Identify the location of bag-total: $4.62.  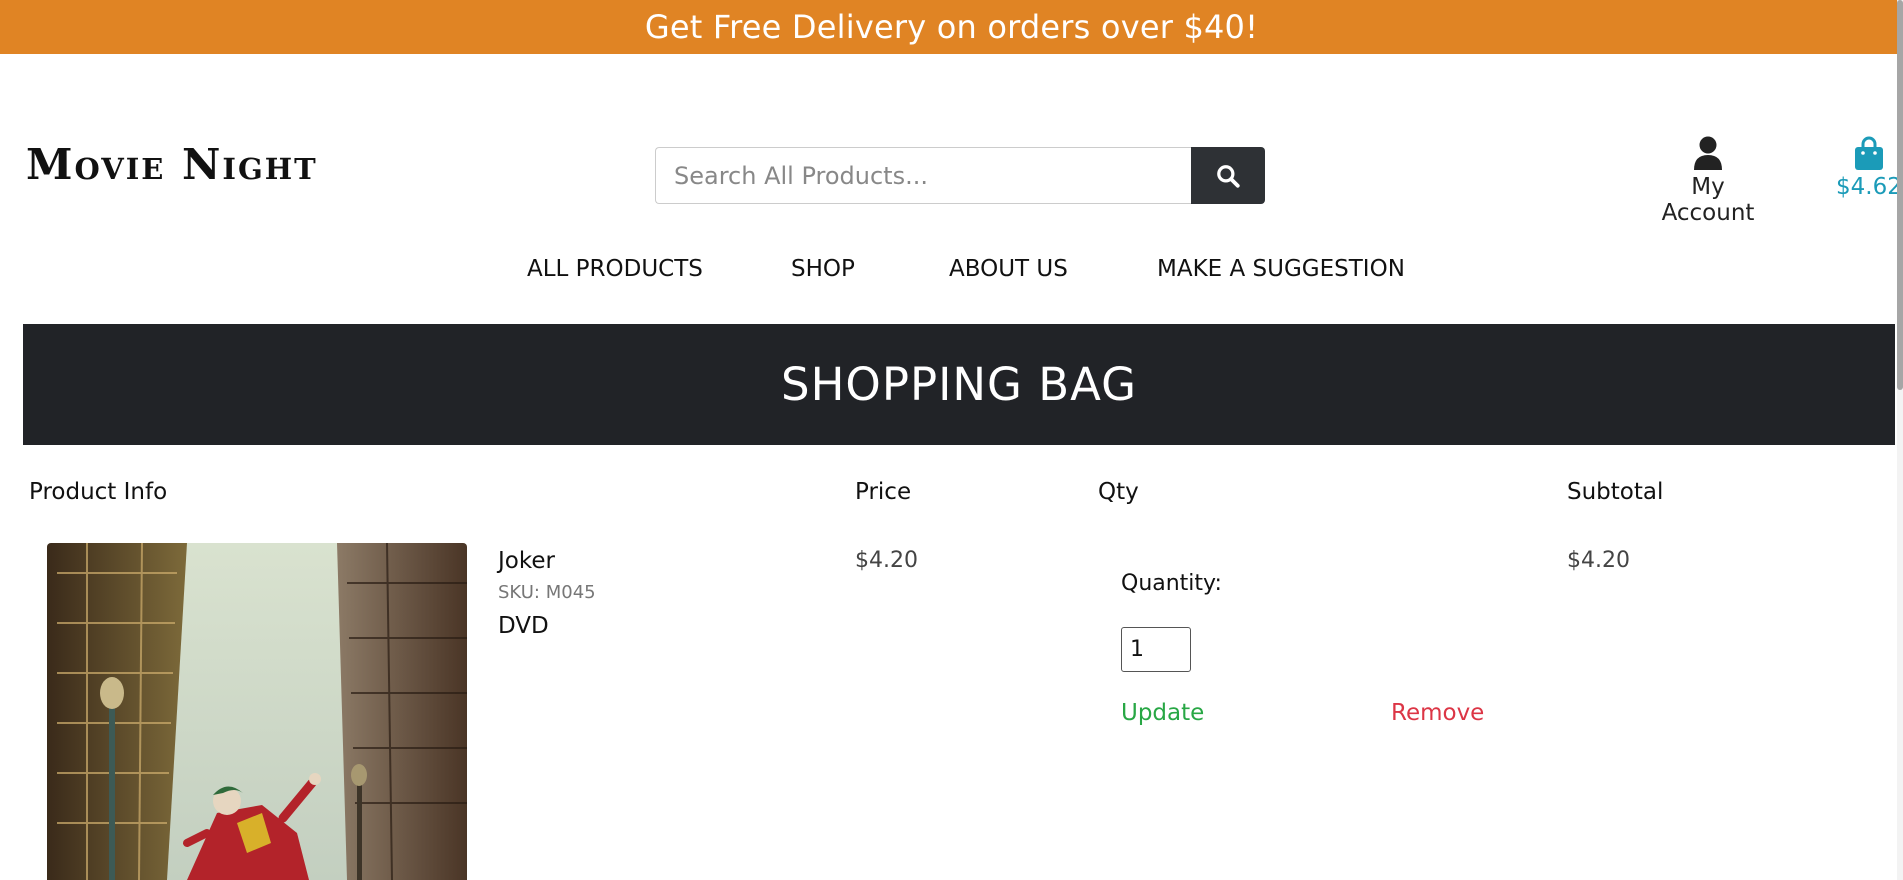
(1869, 187).